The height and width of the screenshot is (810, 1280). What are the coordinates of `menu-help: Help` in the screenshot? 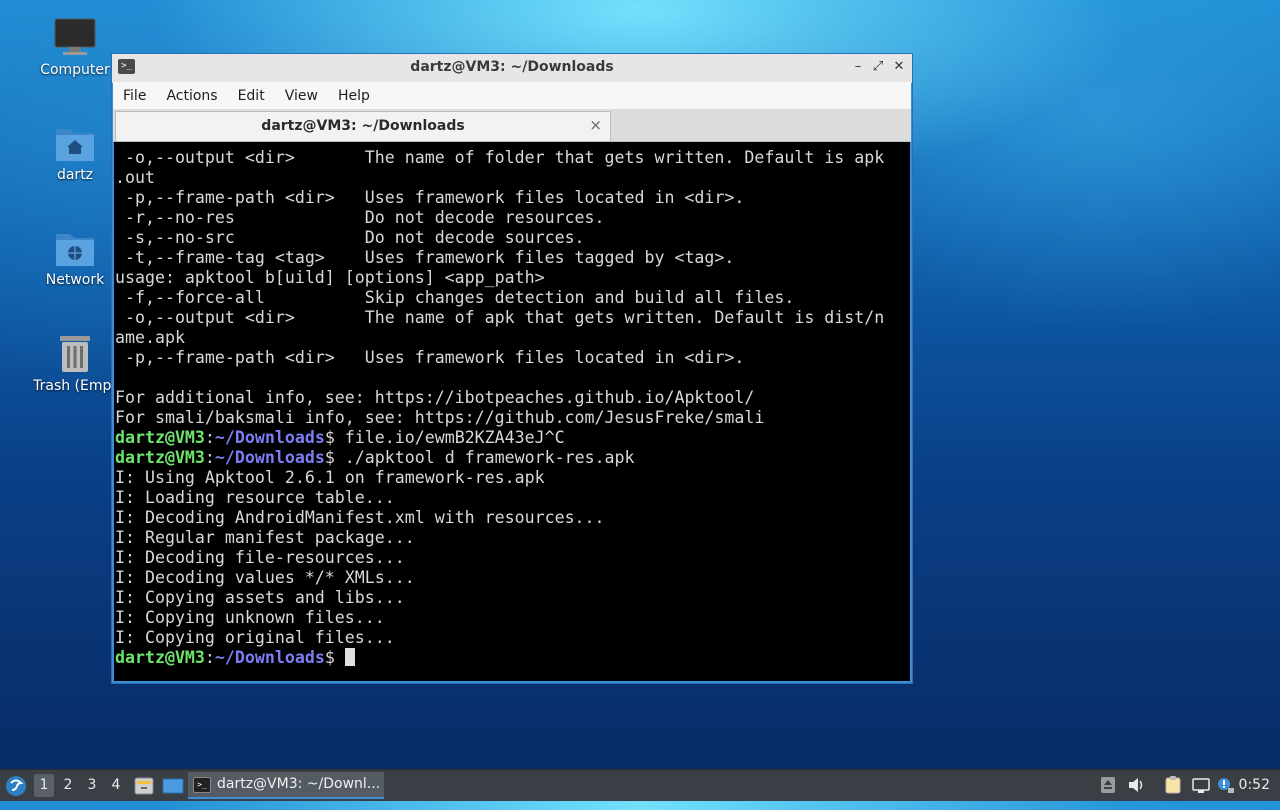 It's located at (354, 96).